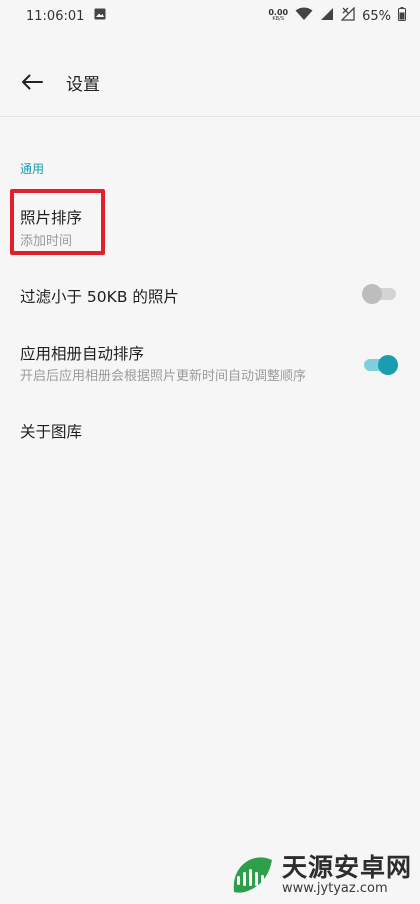 This screenshot has height=904, width=420. What do you see at coordinates (57, 222) in the screenshot?
I see `highlight-annotation-box` at bounding box center [57, 222].